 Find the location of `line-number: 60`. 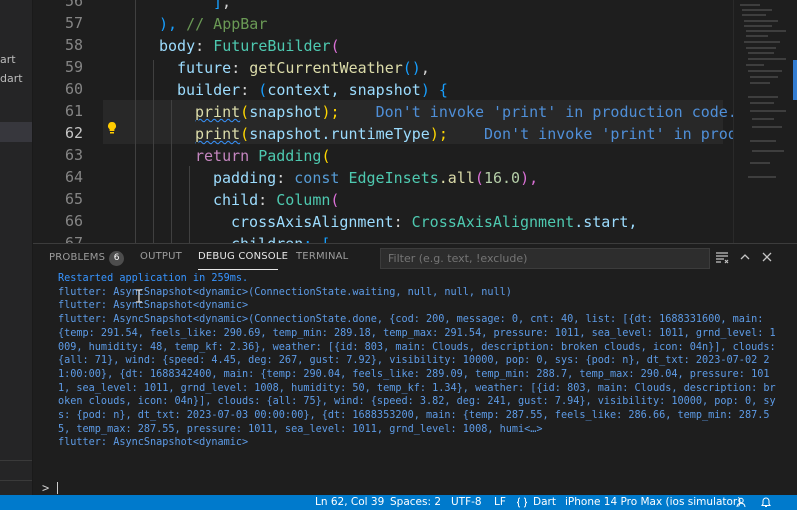

line-number: 60 is located at coordinates (73, 89).